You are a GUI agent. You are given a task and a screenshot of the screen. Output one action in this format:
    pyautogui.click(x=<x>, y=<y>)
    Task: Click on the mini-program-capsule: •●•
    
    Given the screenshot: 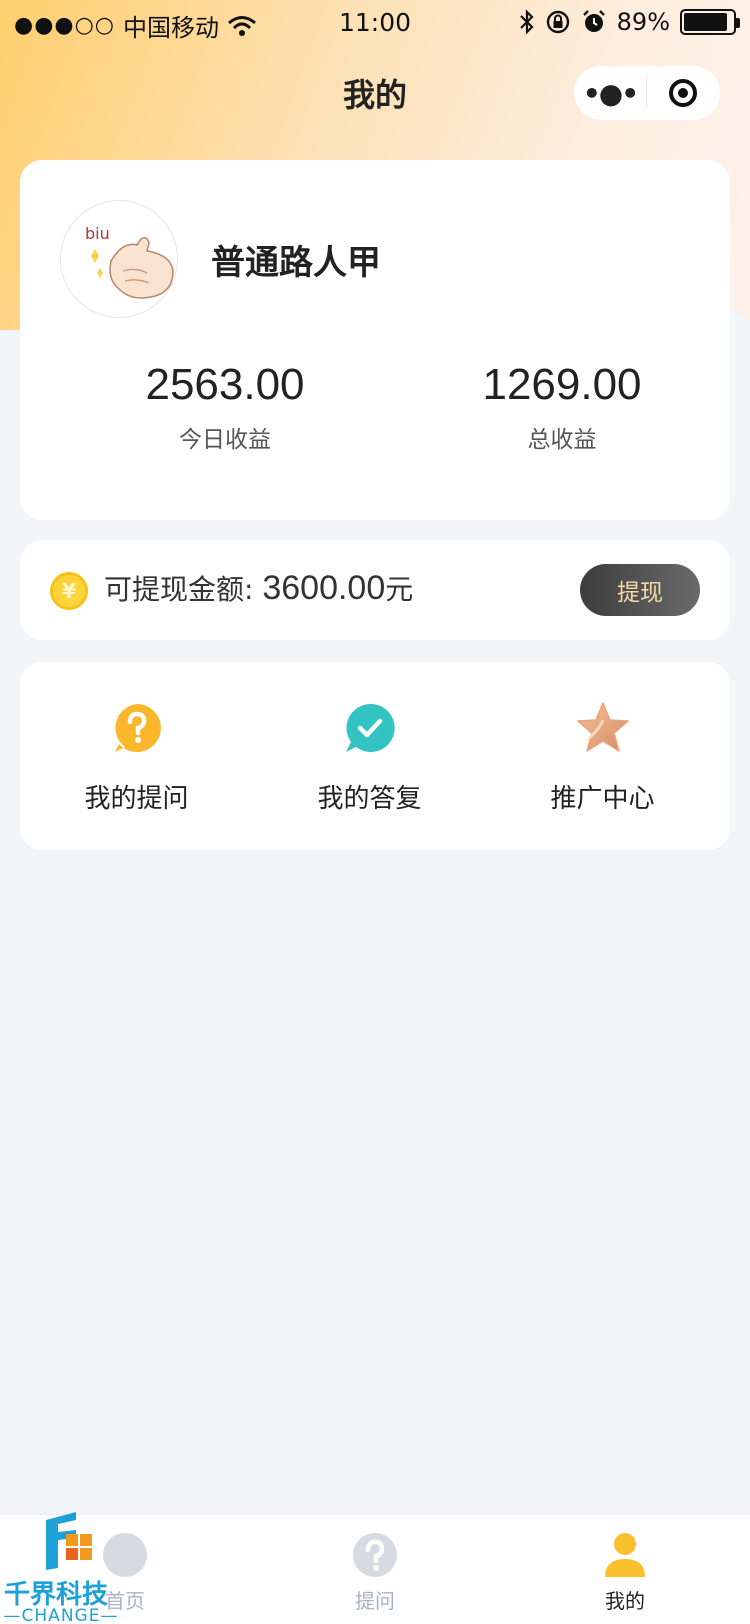 What is the action you would take?
    pyautogui.click(x=647, y=93)
    